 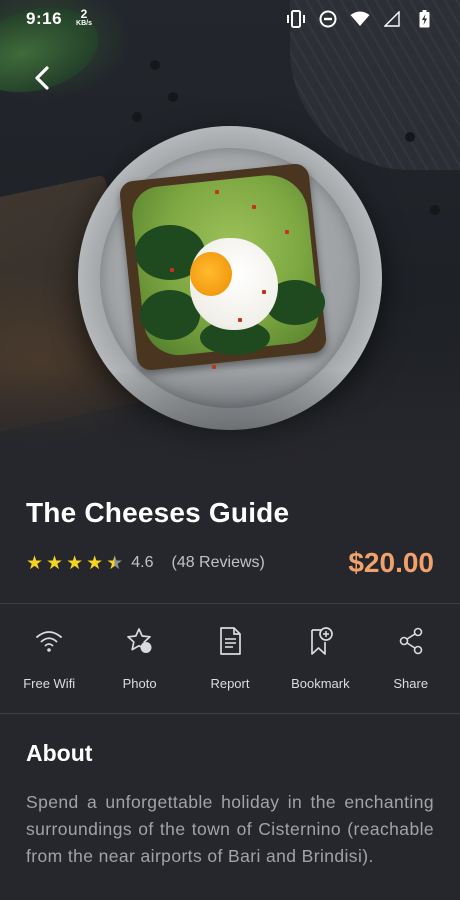 What do you see at coordinates (84, 17) in the screenshot?
I see `network-speed: 2 KB/s` at bounding box center [84, 17].